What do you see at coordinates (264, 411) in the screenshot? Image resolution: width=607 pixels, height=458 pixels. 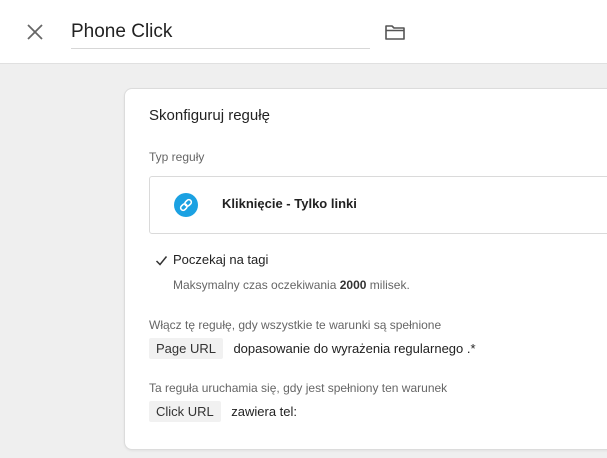 I see `condition-text: zawiera tel:` at bounding box center [264, 411].